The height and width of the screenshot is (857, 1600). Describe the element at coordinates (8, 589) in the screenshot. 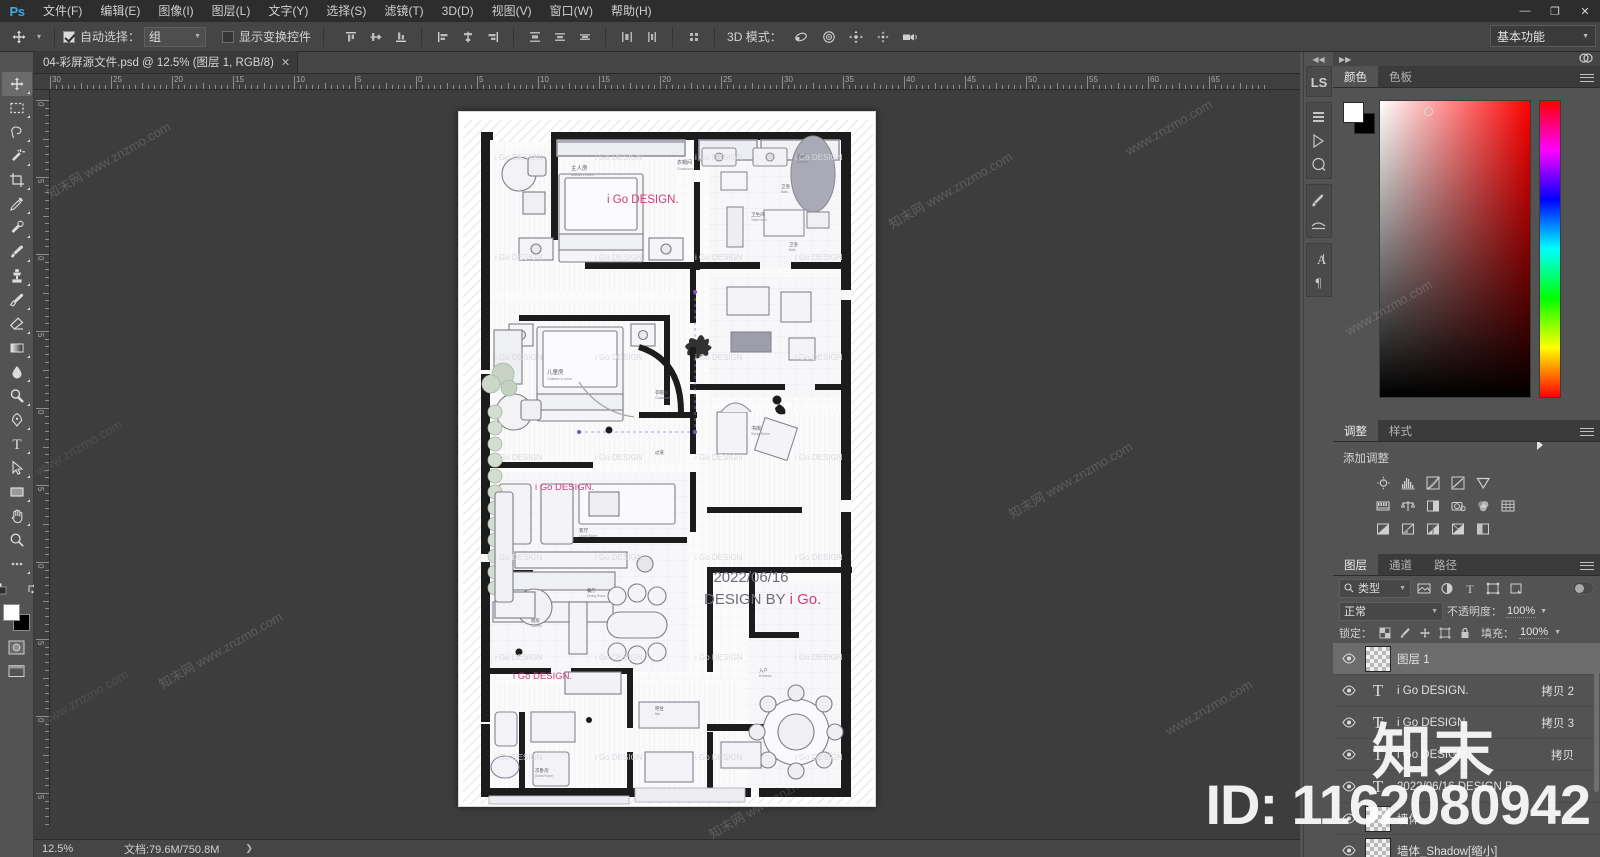

I see `default-colors-icon` at that location.